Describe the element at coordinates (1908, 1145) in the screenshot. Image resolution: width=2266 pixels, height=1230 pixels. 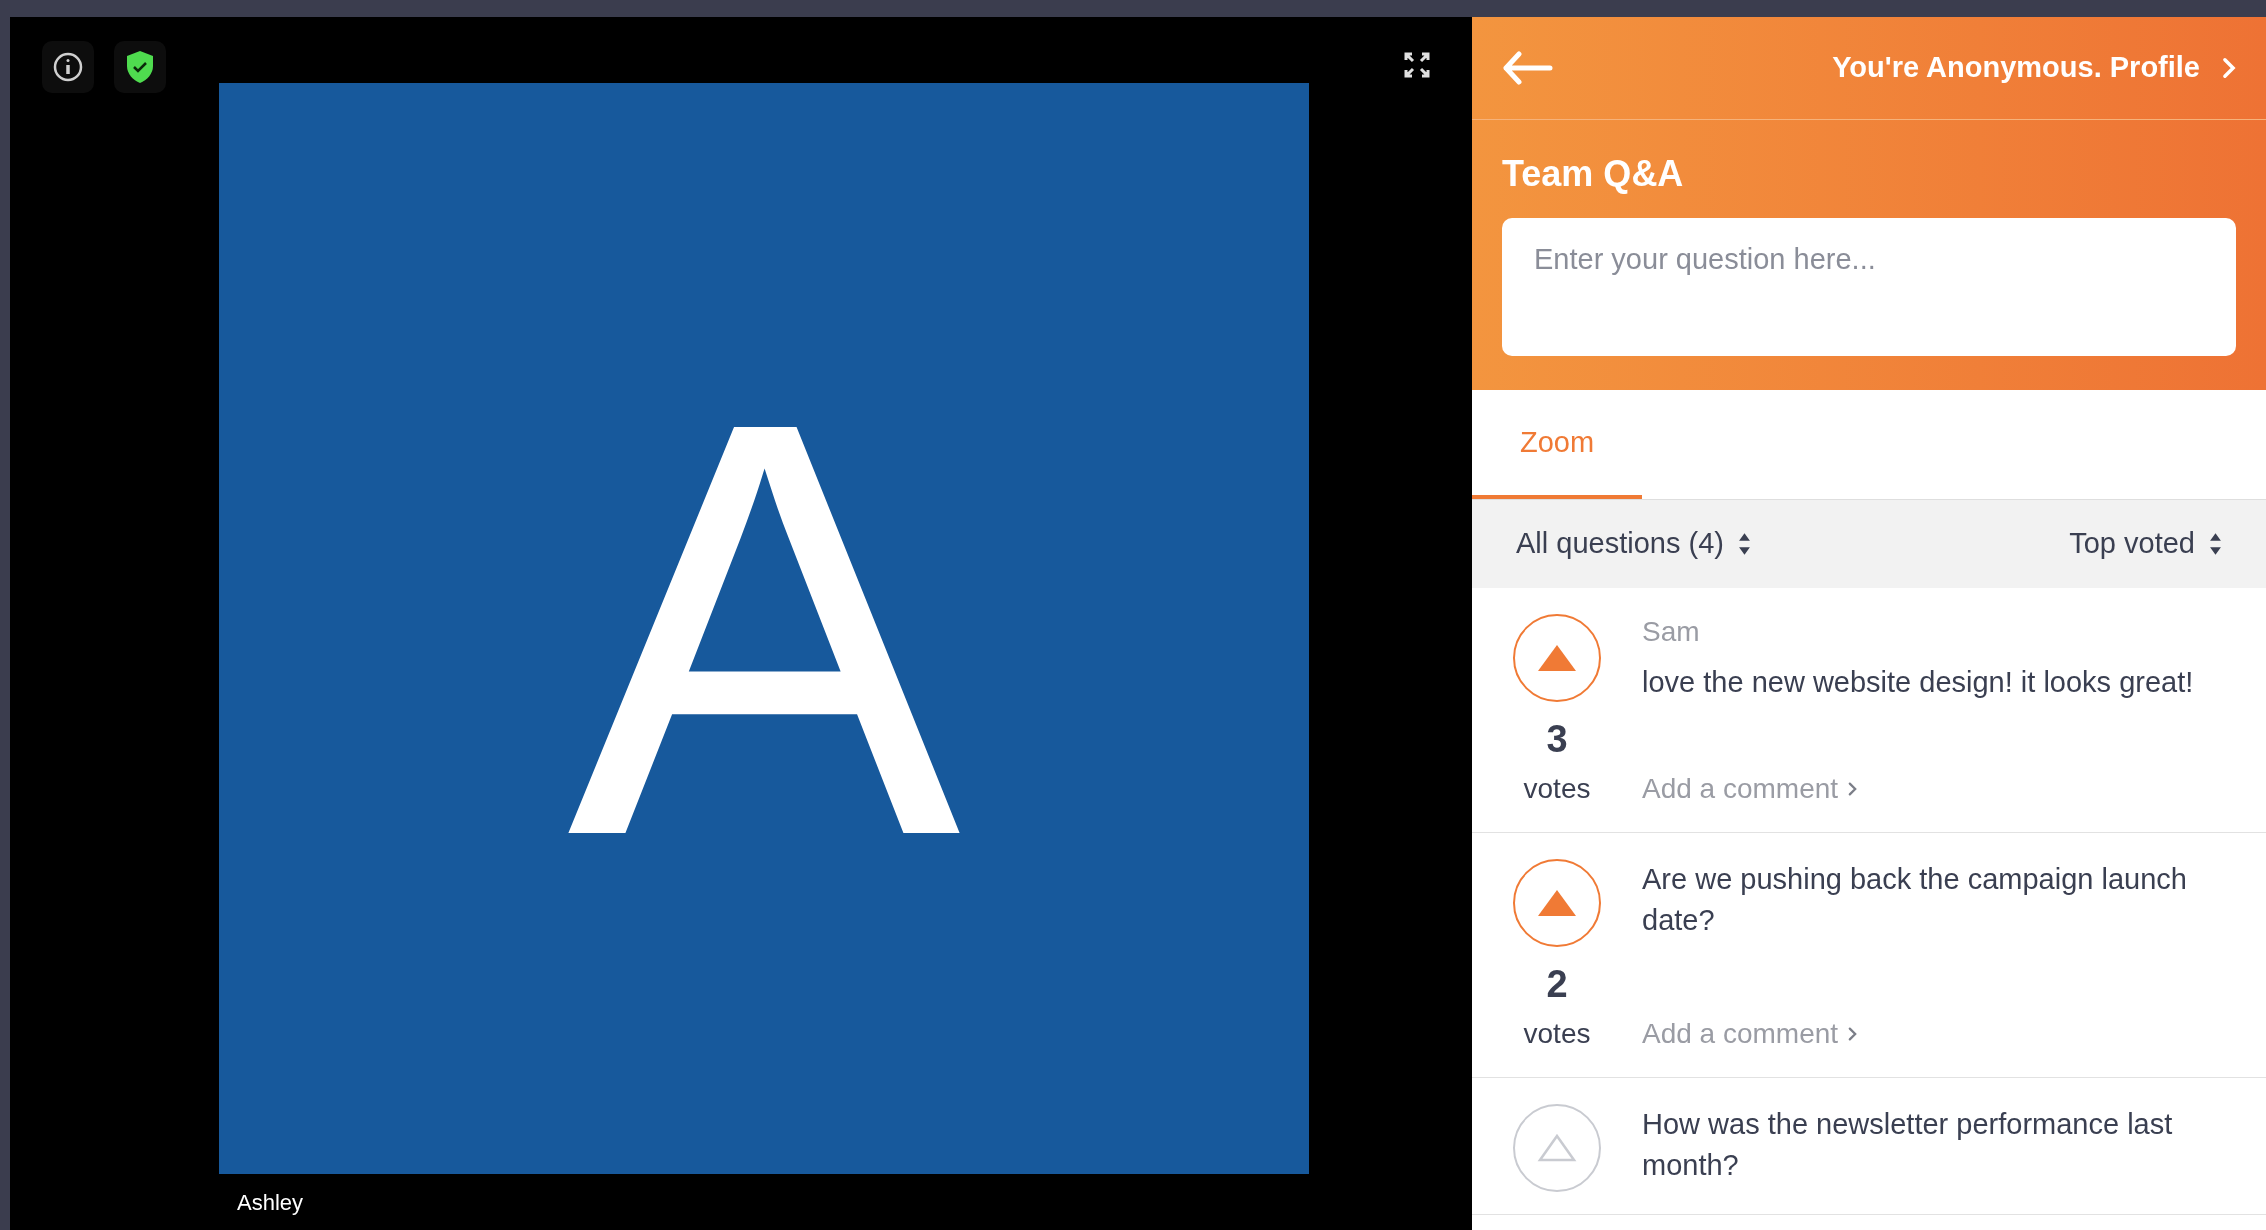
I see `question-text: How was the newsletter performance last month?` at that location.